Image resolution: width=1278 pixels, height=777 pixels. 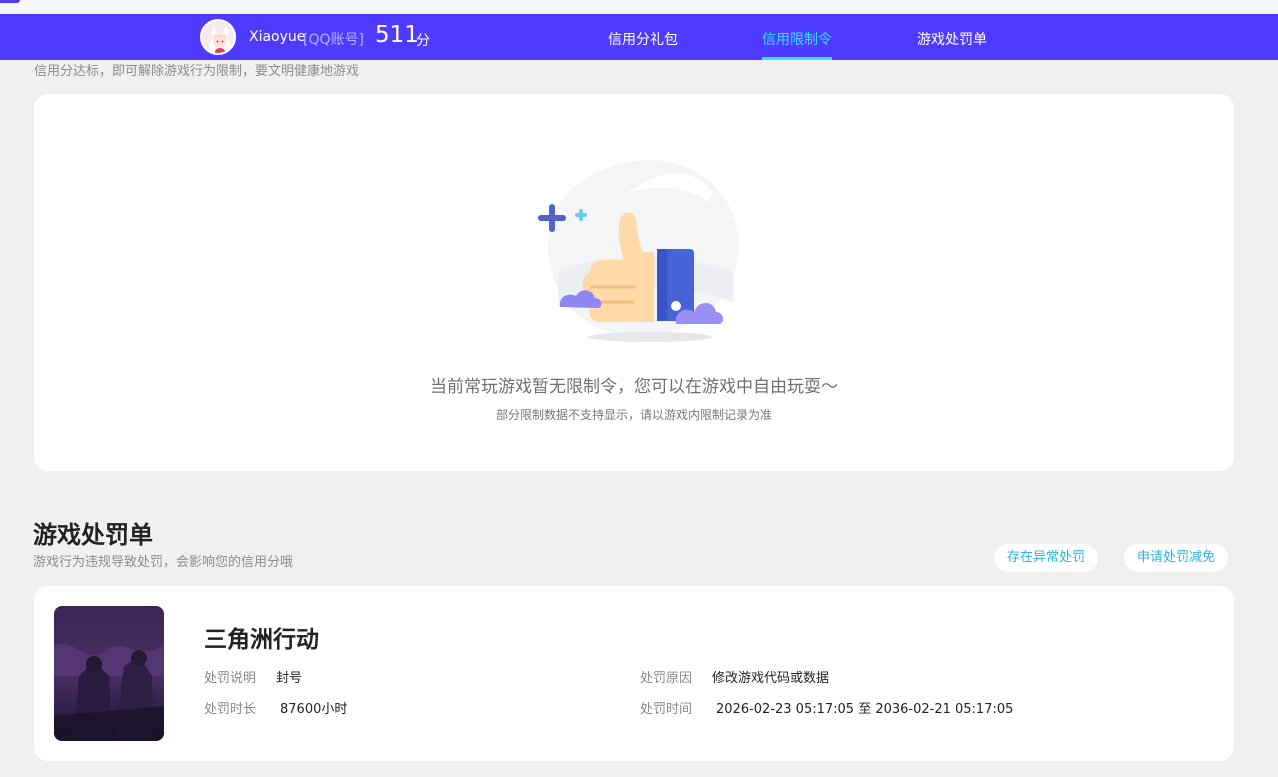 I want to click on empty-state-title: 当前常玩游戏暂无限制令，您可以在游戏中自由玩耍～, so click(x=634, y=387).